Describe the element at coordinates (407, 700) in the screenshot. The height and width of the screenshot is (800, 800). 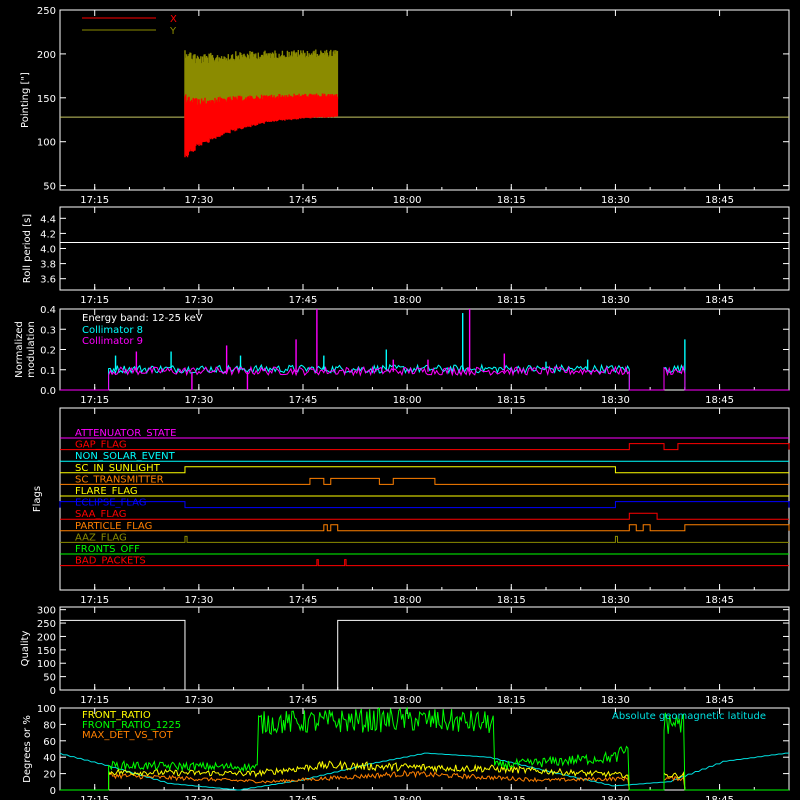
I see `quality-xtick-label: 18:00` at that location.